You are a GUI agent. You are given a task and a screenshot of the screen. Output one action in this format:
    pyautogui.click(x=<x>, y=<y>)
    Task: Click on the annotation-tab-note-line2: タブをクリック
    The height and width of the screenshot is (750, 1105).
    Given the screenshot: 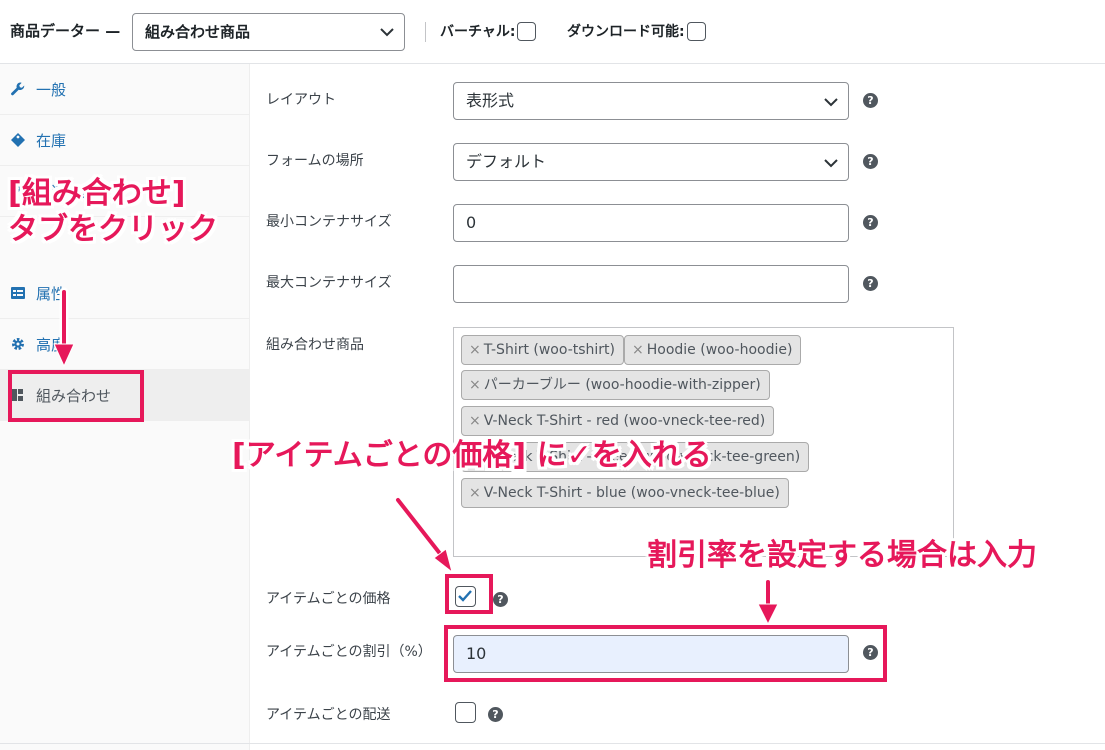 What is the action you would take?
    pyautogui.click(x=113, y=229)
    